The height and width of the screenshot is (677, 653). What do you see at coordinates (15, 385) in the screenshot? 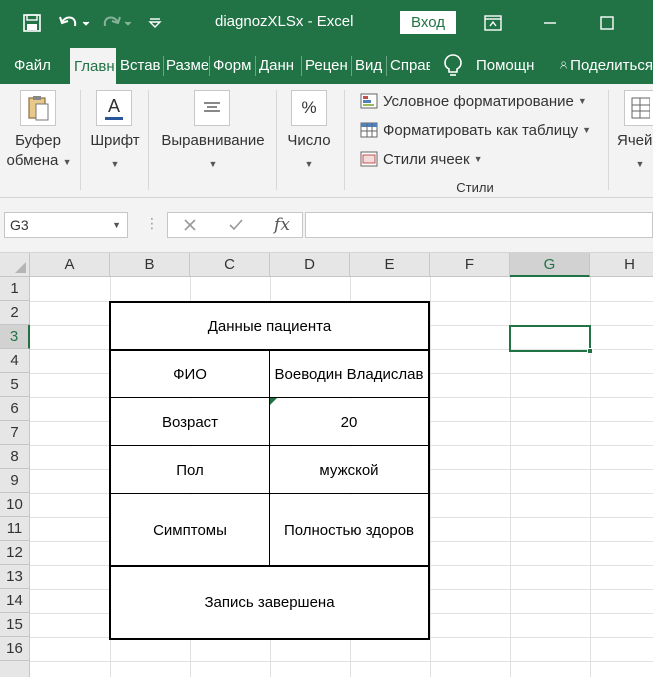
I see `row-header: 5` at bounding box center [15, 385].